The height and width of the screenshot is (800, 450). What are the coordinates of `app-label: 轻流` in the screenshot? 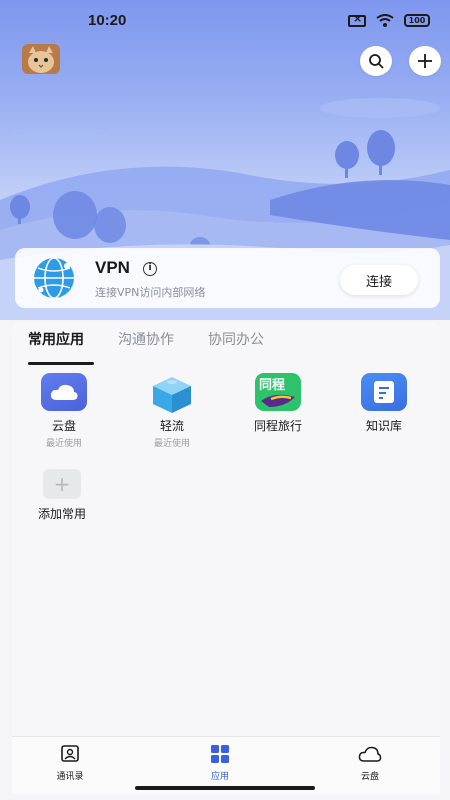 It's located at (171, 426).